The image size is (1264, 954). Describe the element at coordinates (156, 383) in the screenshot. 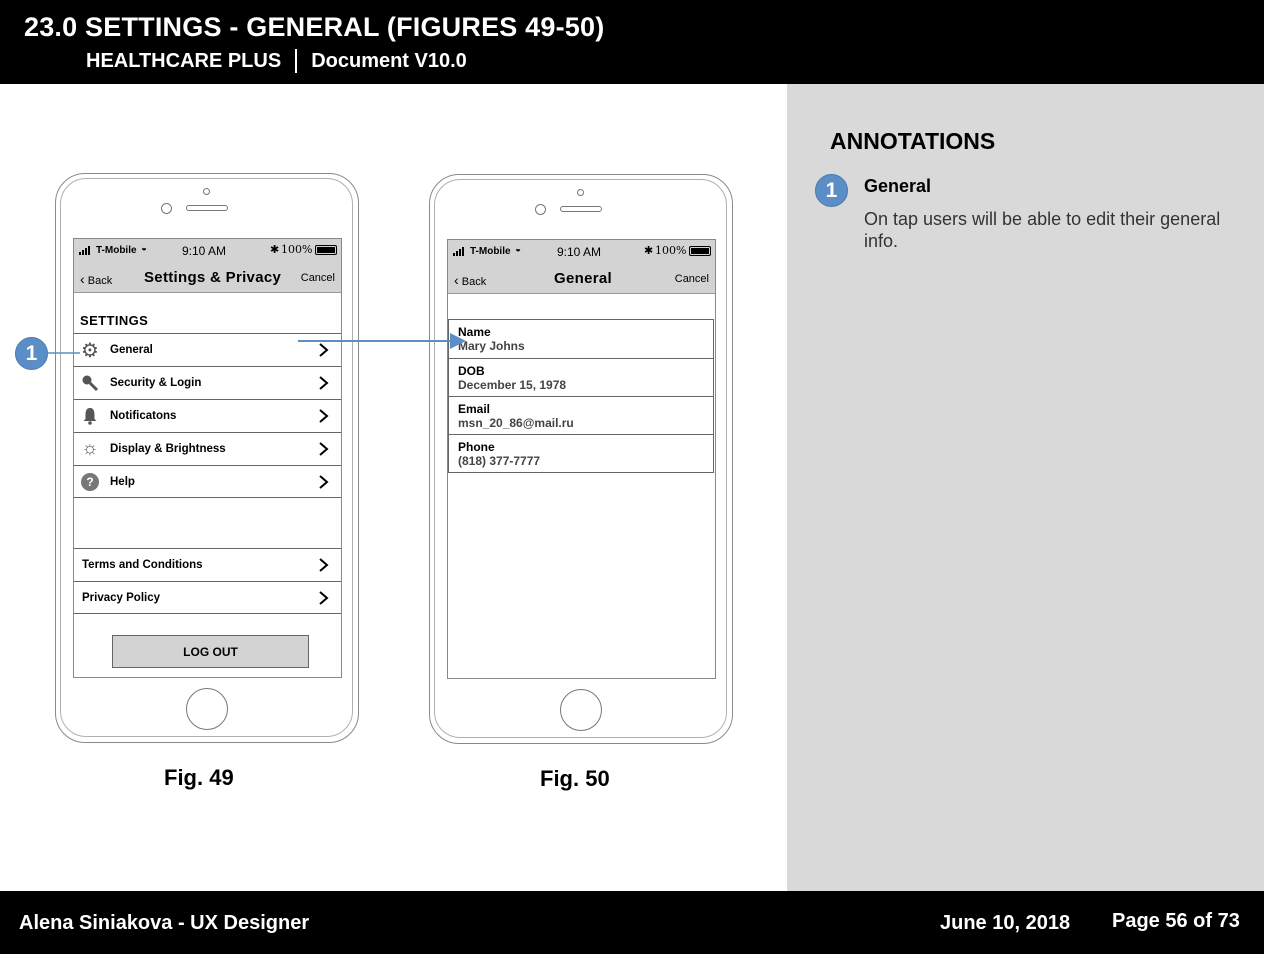

I see `settings-item-label: Security & Login` at that location.